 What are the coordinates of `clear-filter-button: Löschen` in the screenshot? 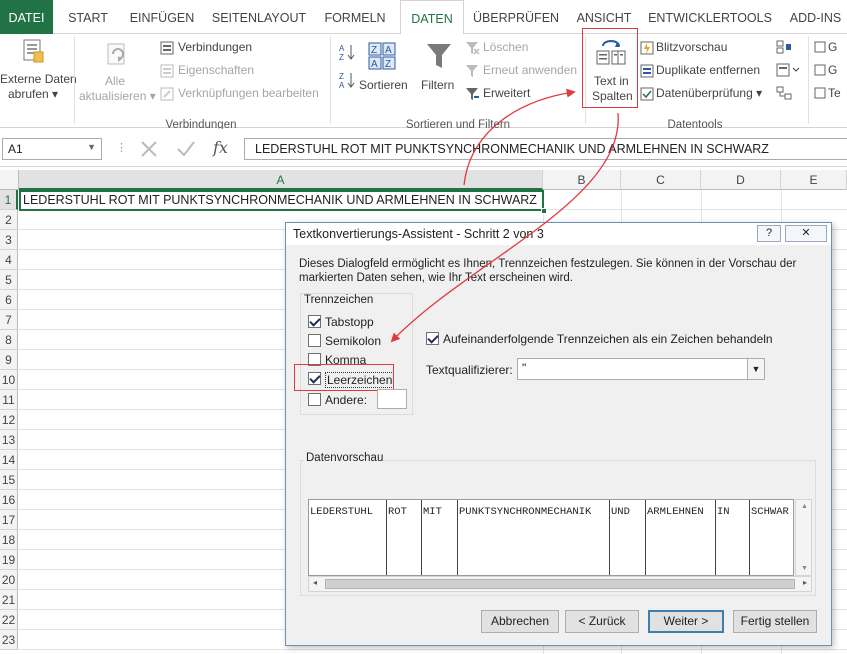 It's located at (523, 48).